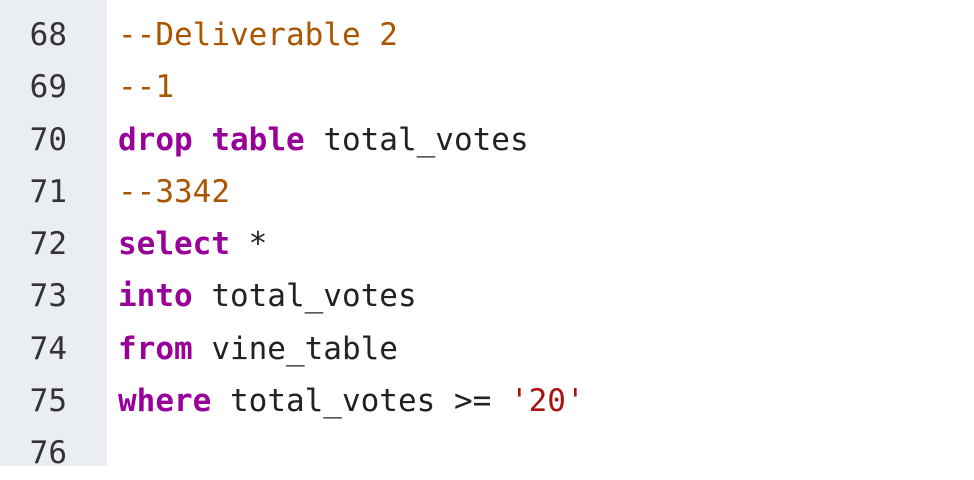 This screenshot has height=480, width=974. Describe the element at coordinates (48, 139) in the screenshot. I see `line-number: 70` at that location.